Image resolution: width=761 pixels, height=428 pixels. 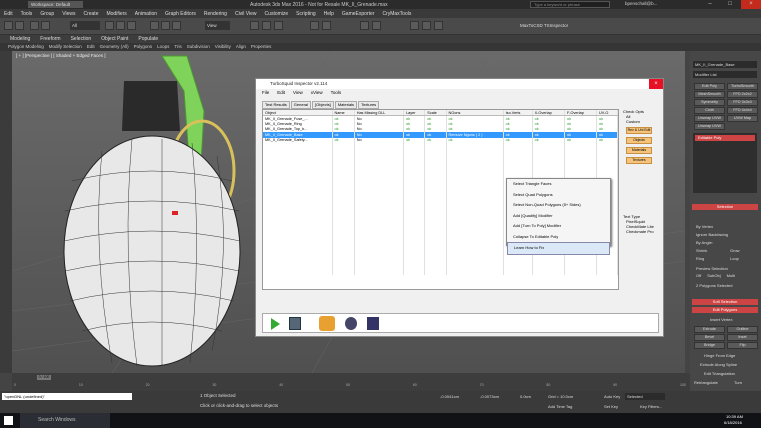 I want to click on select-icon, so click(x=109, y=25).